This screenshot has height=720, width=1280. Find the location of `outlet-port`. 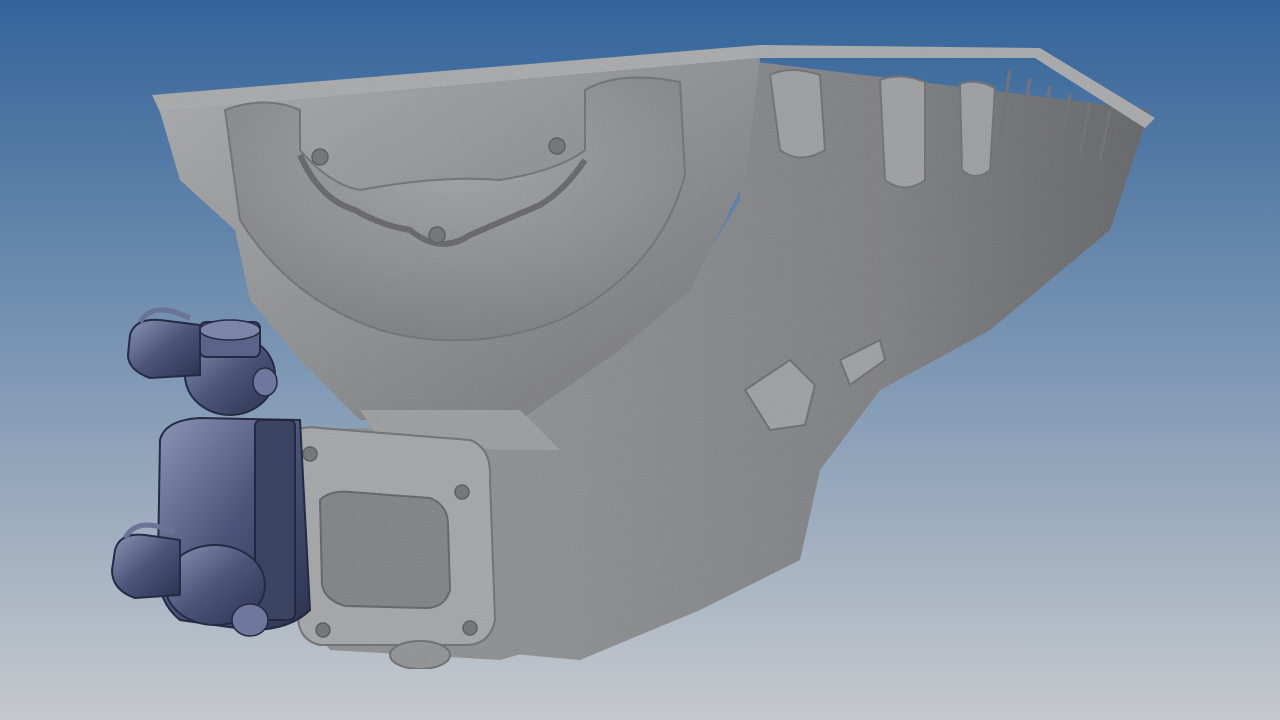

outlet-port is located at coordinates (385, 550).